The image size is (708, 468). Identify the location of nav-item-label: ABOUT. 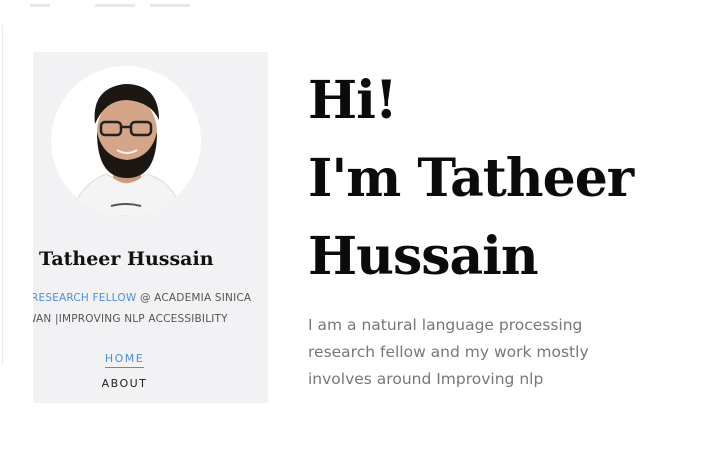
(124, 383).